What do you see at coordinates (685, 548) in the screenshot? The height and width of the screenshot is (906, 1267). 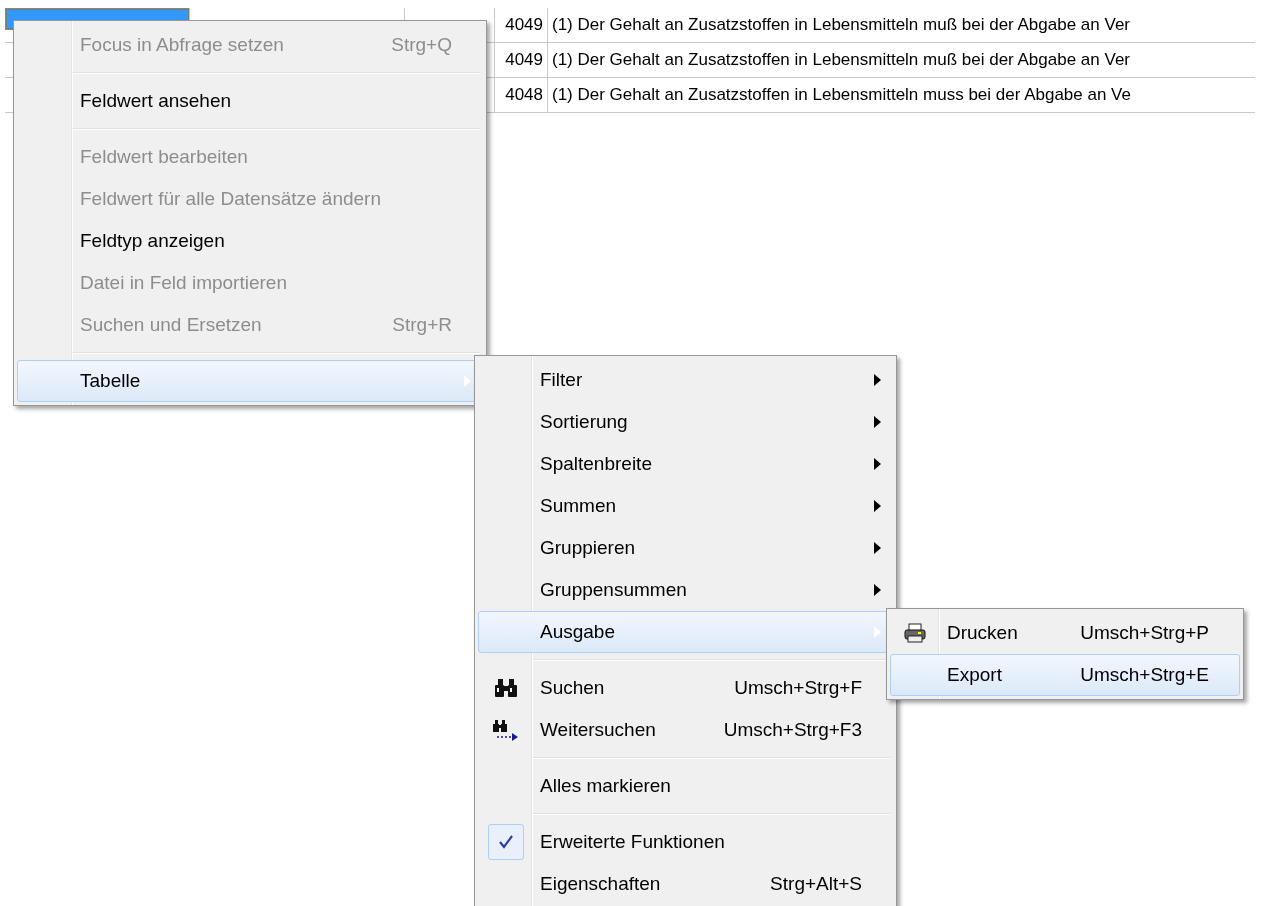 I see `menu-item: Gruppieren` at bounding box center [685, 548].